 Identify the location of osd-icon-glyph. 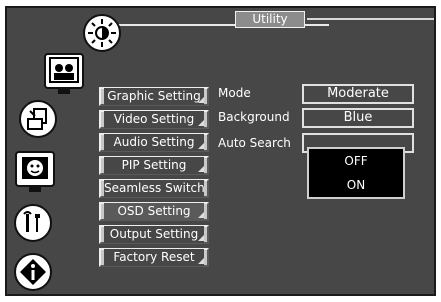
(35, 168).